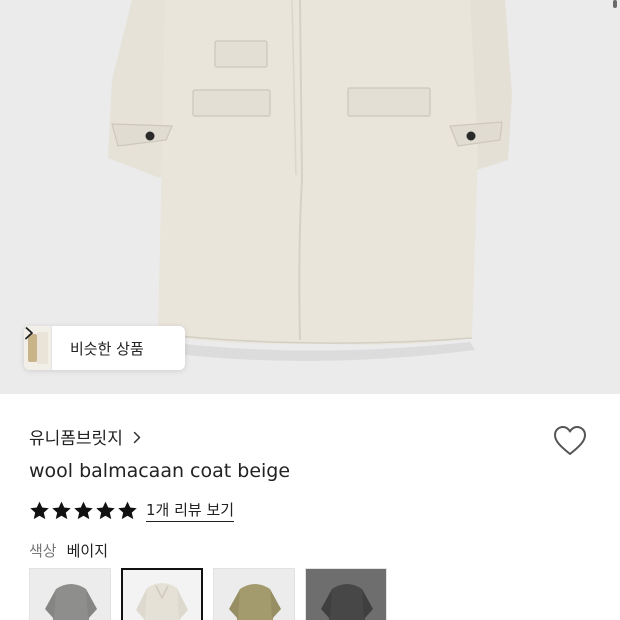 The height and width of the screenshot is (620, 620). I want to click on brand-link: 유니폼브릿지, so click(85, 436).